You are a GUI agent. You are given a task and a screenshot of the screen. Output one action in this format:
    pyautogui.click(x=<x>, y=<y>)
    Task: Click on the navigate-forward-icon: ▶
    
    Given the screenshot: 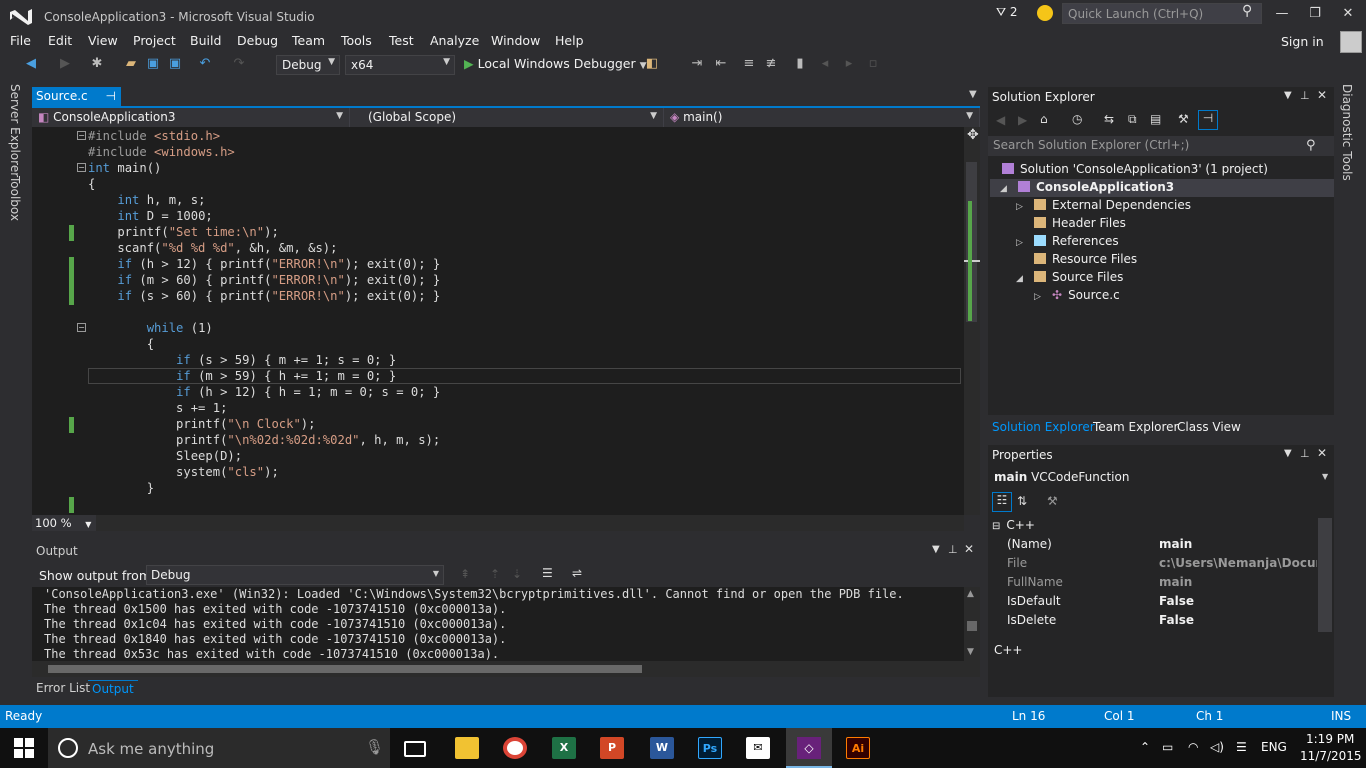 What is the action you would take?
    pyautogui.click(x=65, y=64)
    